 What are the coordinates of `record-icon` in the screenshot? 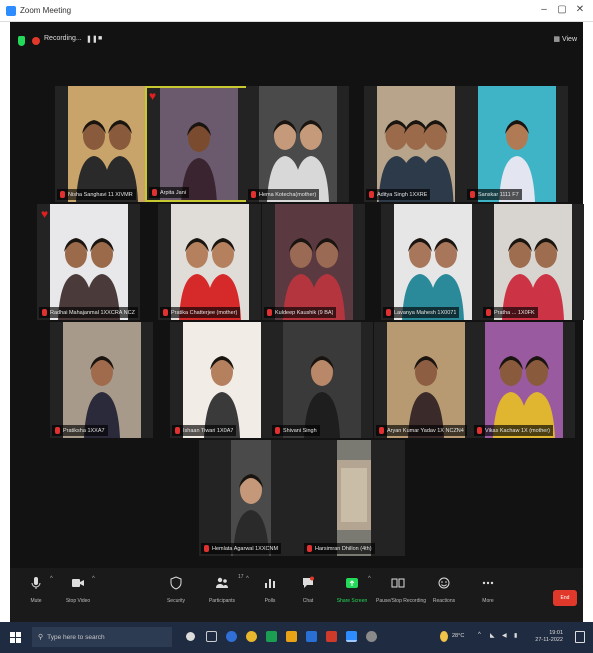 It's located at (398, 583).